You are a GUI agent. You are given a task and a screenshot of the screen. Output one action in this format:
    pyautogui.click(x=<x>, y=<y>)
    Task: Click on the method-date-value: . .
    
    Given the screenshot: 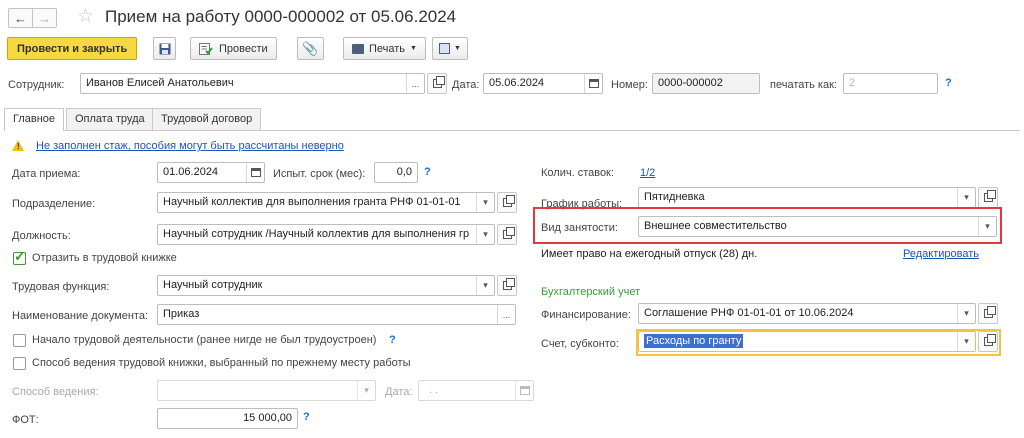 What is the action you would take?
    pyautogui.click(x=434, y=390)
    